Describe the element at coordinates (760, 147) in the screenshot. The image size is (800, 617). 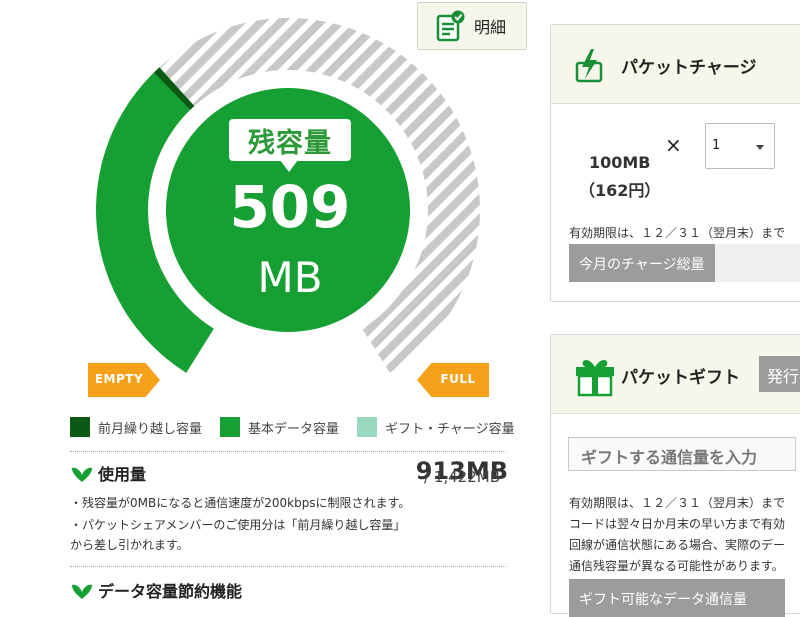
I see `chevron-down-icon` at that location.